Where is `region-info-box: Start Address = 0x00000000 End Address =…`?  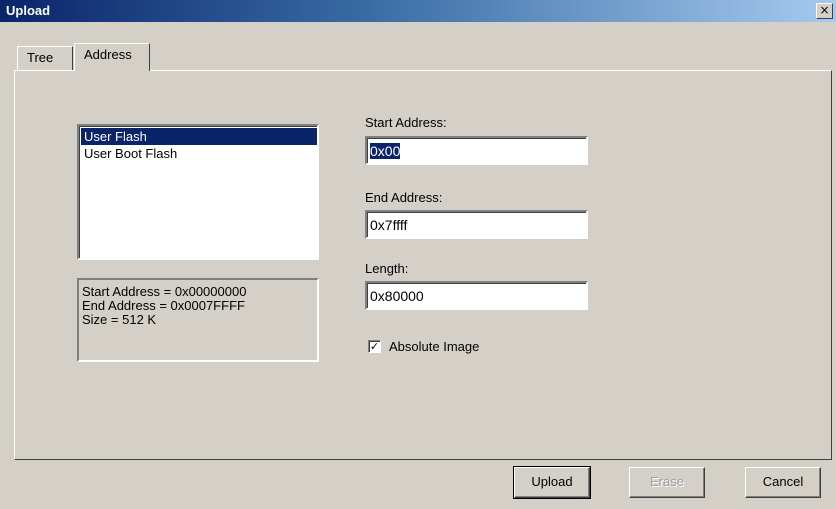
region-info-box: Start Address = 0x00000000 End Address =… is located at coordinates (198, 320).